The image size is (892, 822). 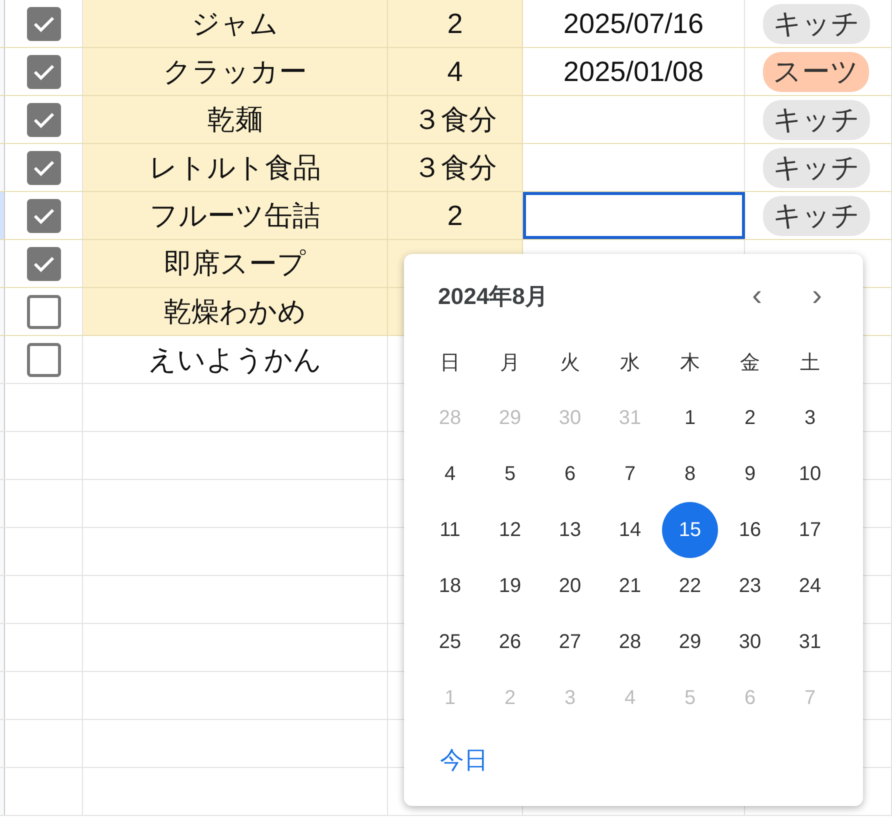 What do you see at coordinates (450, 530) in the screenshot?
I see `day: 11` at bounding box center [450, 530].